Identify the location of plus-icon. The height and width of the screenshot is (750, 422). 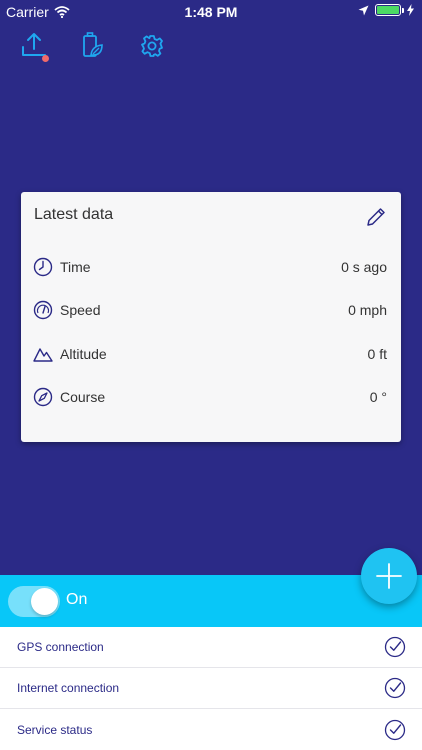
(389, 576).